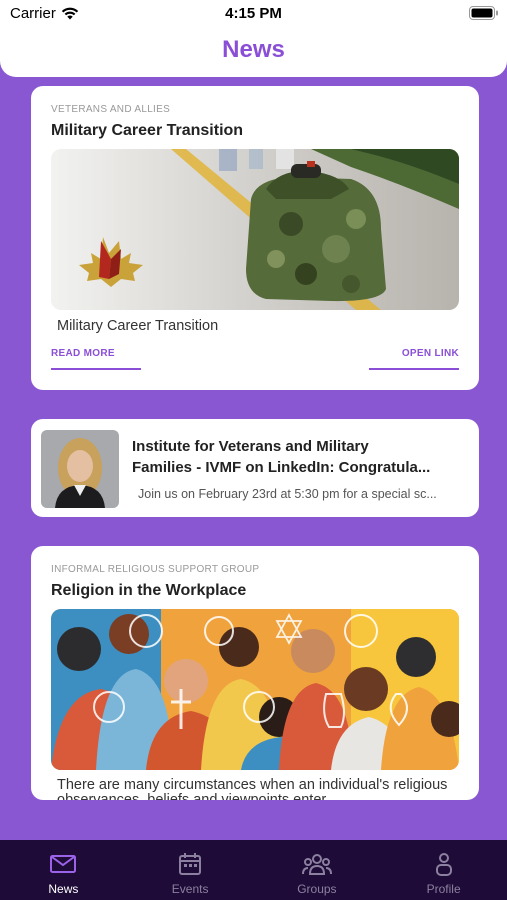  I want to click on tab-profile: Profile, so click(443, 870).